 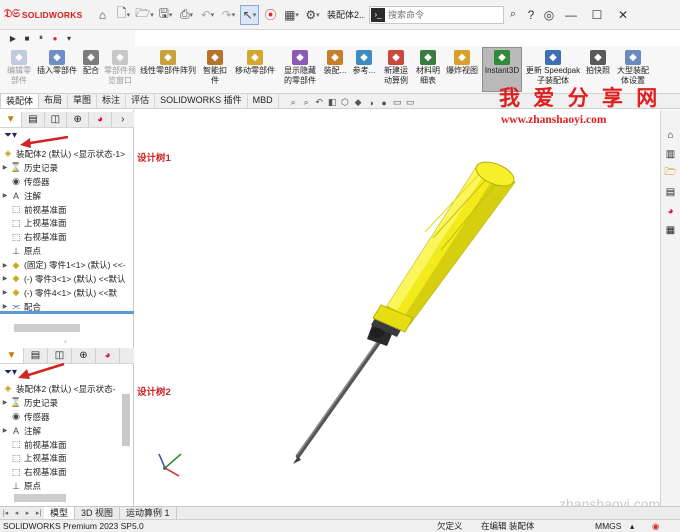 I want to click on expand-arrow-icon: ▶, so click(x=5, y=430).